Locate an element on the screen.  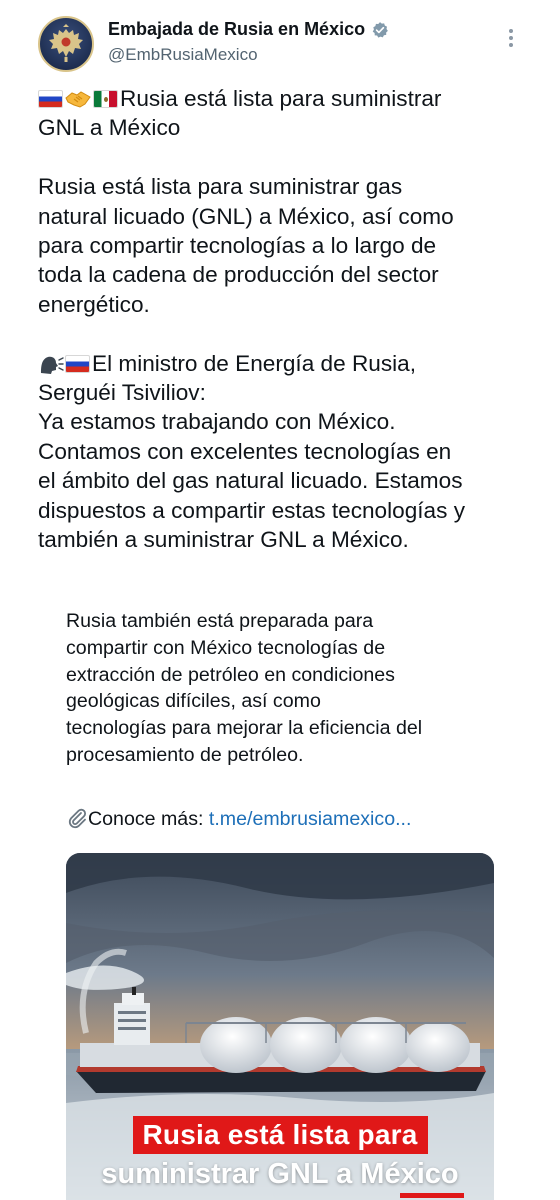
tweet-line: natural licuado (GNL) a México, así como is located at coordinates (246, 216).